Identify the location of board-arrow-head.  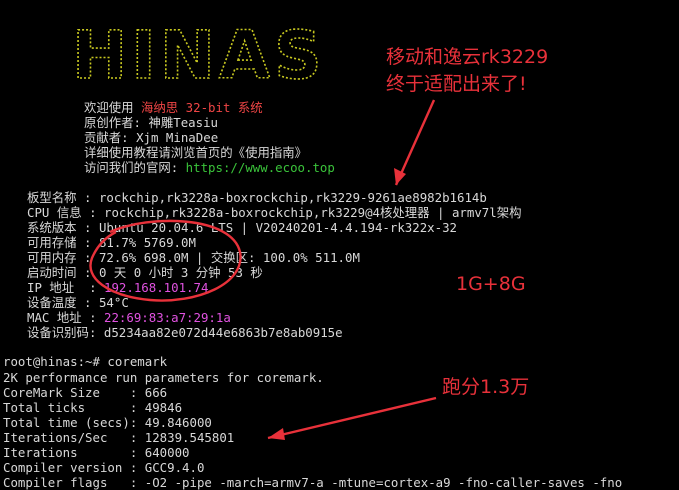
(400, 176).